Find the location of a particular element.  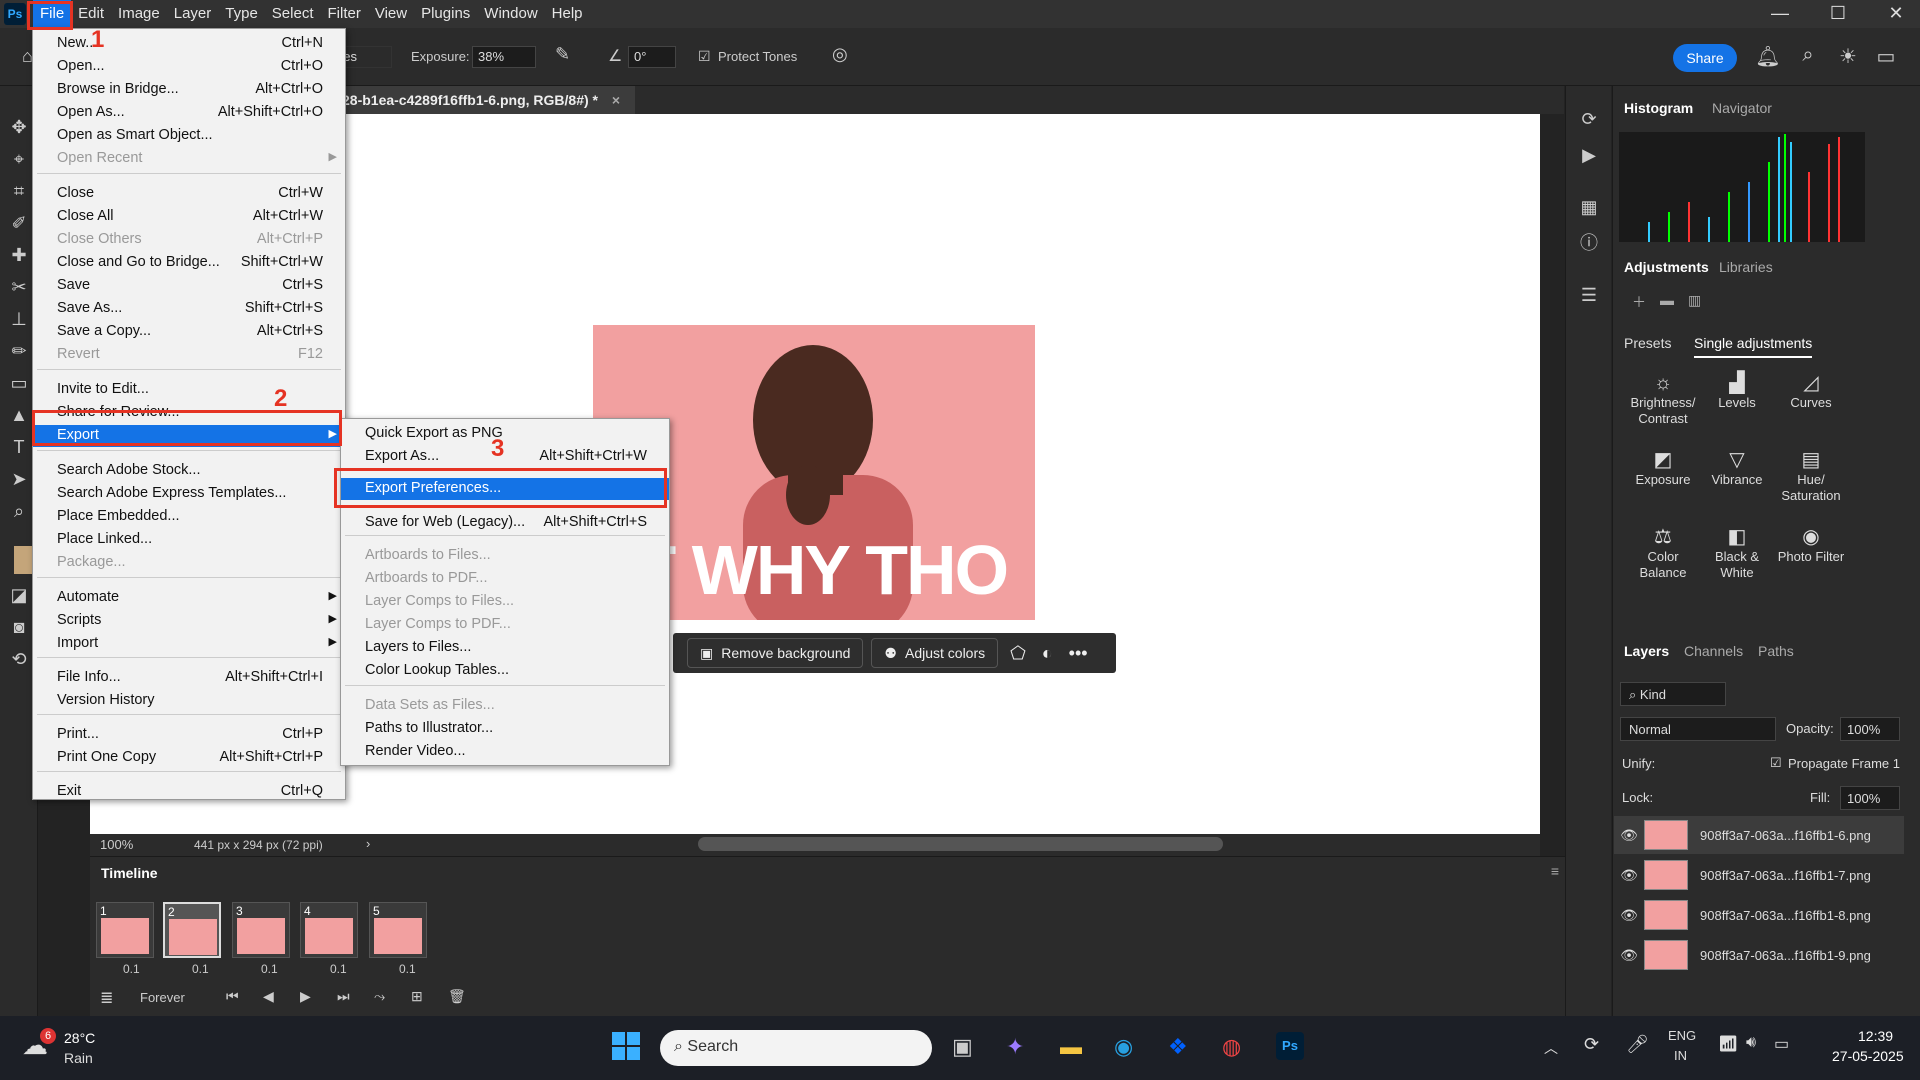

gradient-tool-icon: ▭ is located at coordinates (19, 383).